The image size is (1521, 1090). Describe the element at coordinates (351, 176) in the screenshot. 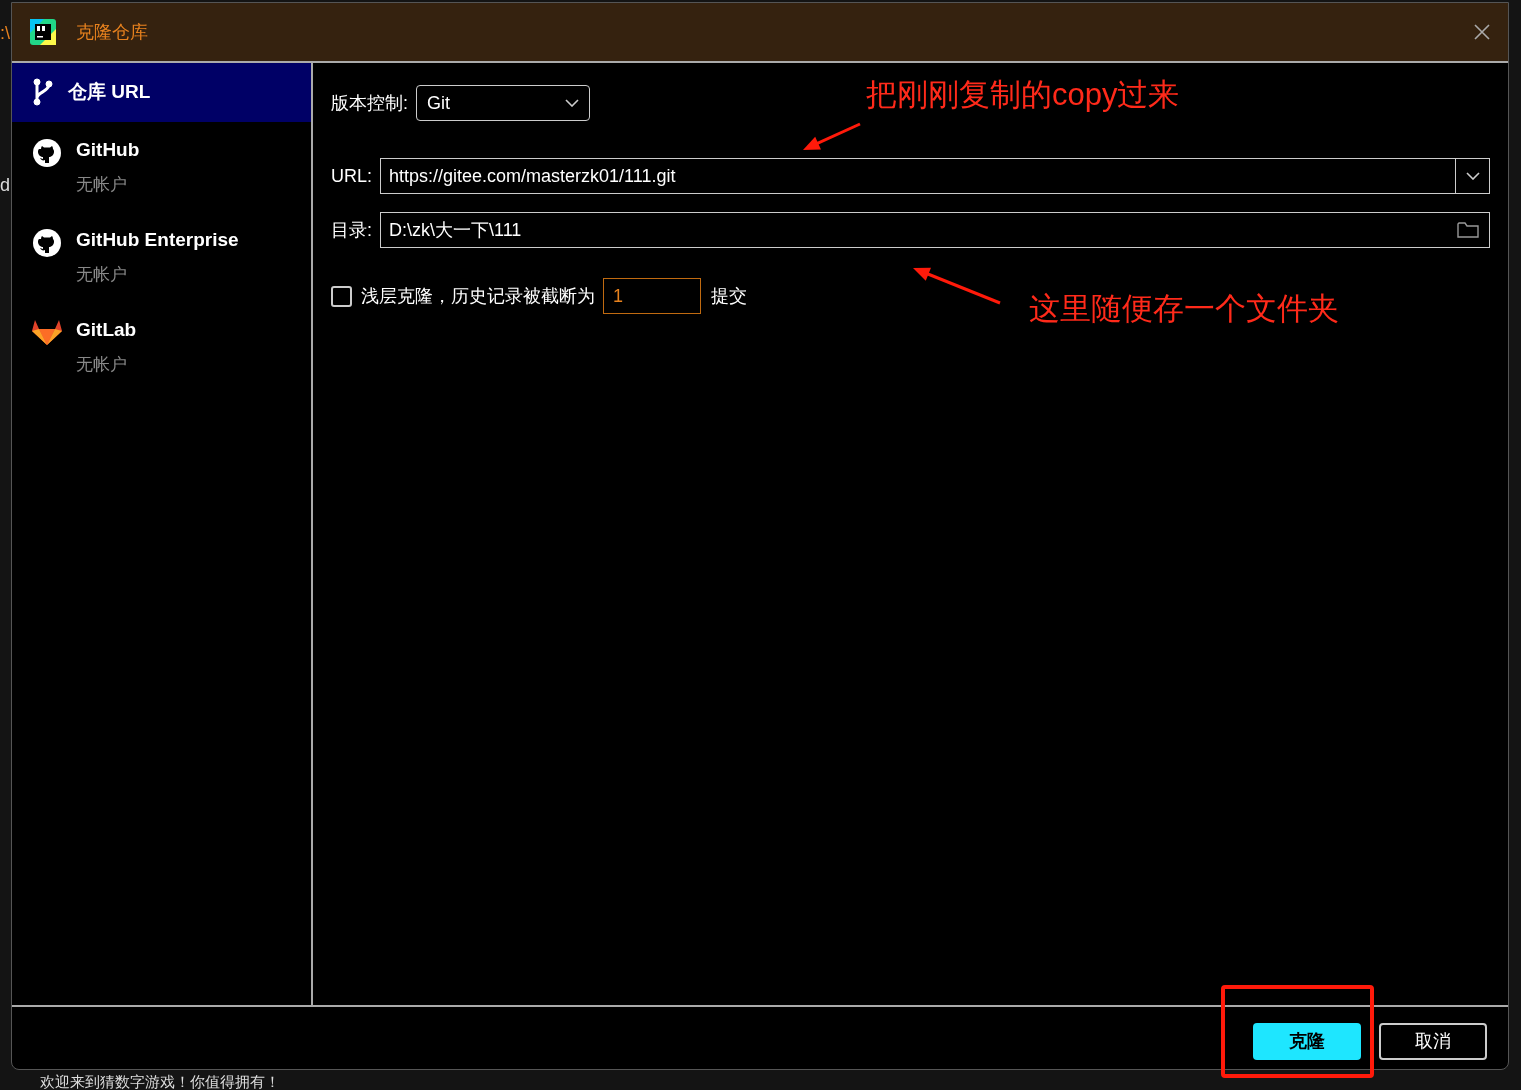

I see `field-label: URL:` at that location.